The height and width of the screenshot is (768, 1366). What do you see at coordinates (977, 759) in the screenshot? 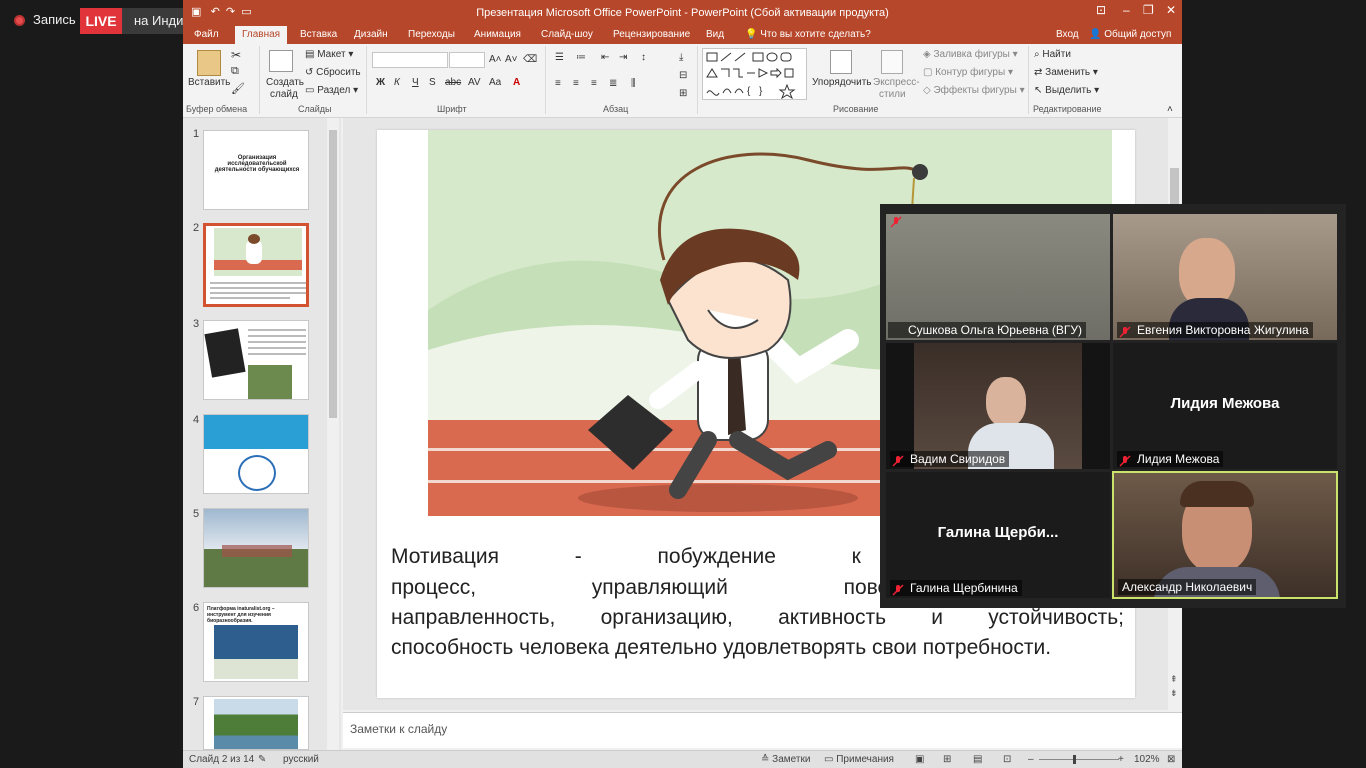
I see `reading-view-icon: ▤` at bounding box center [977, 759].